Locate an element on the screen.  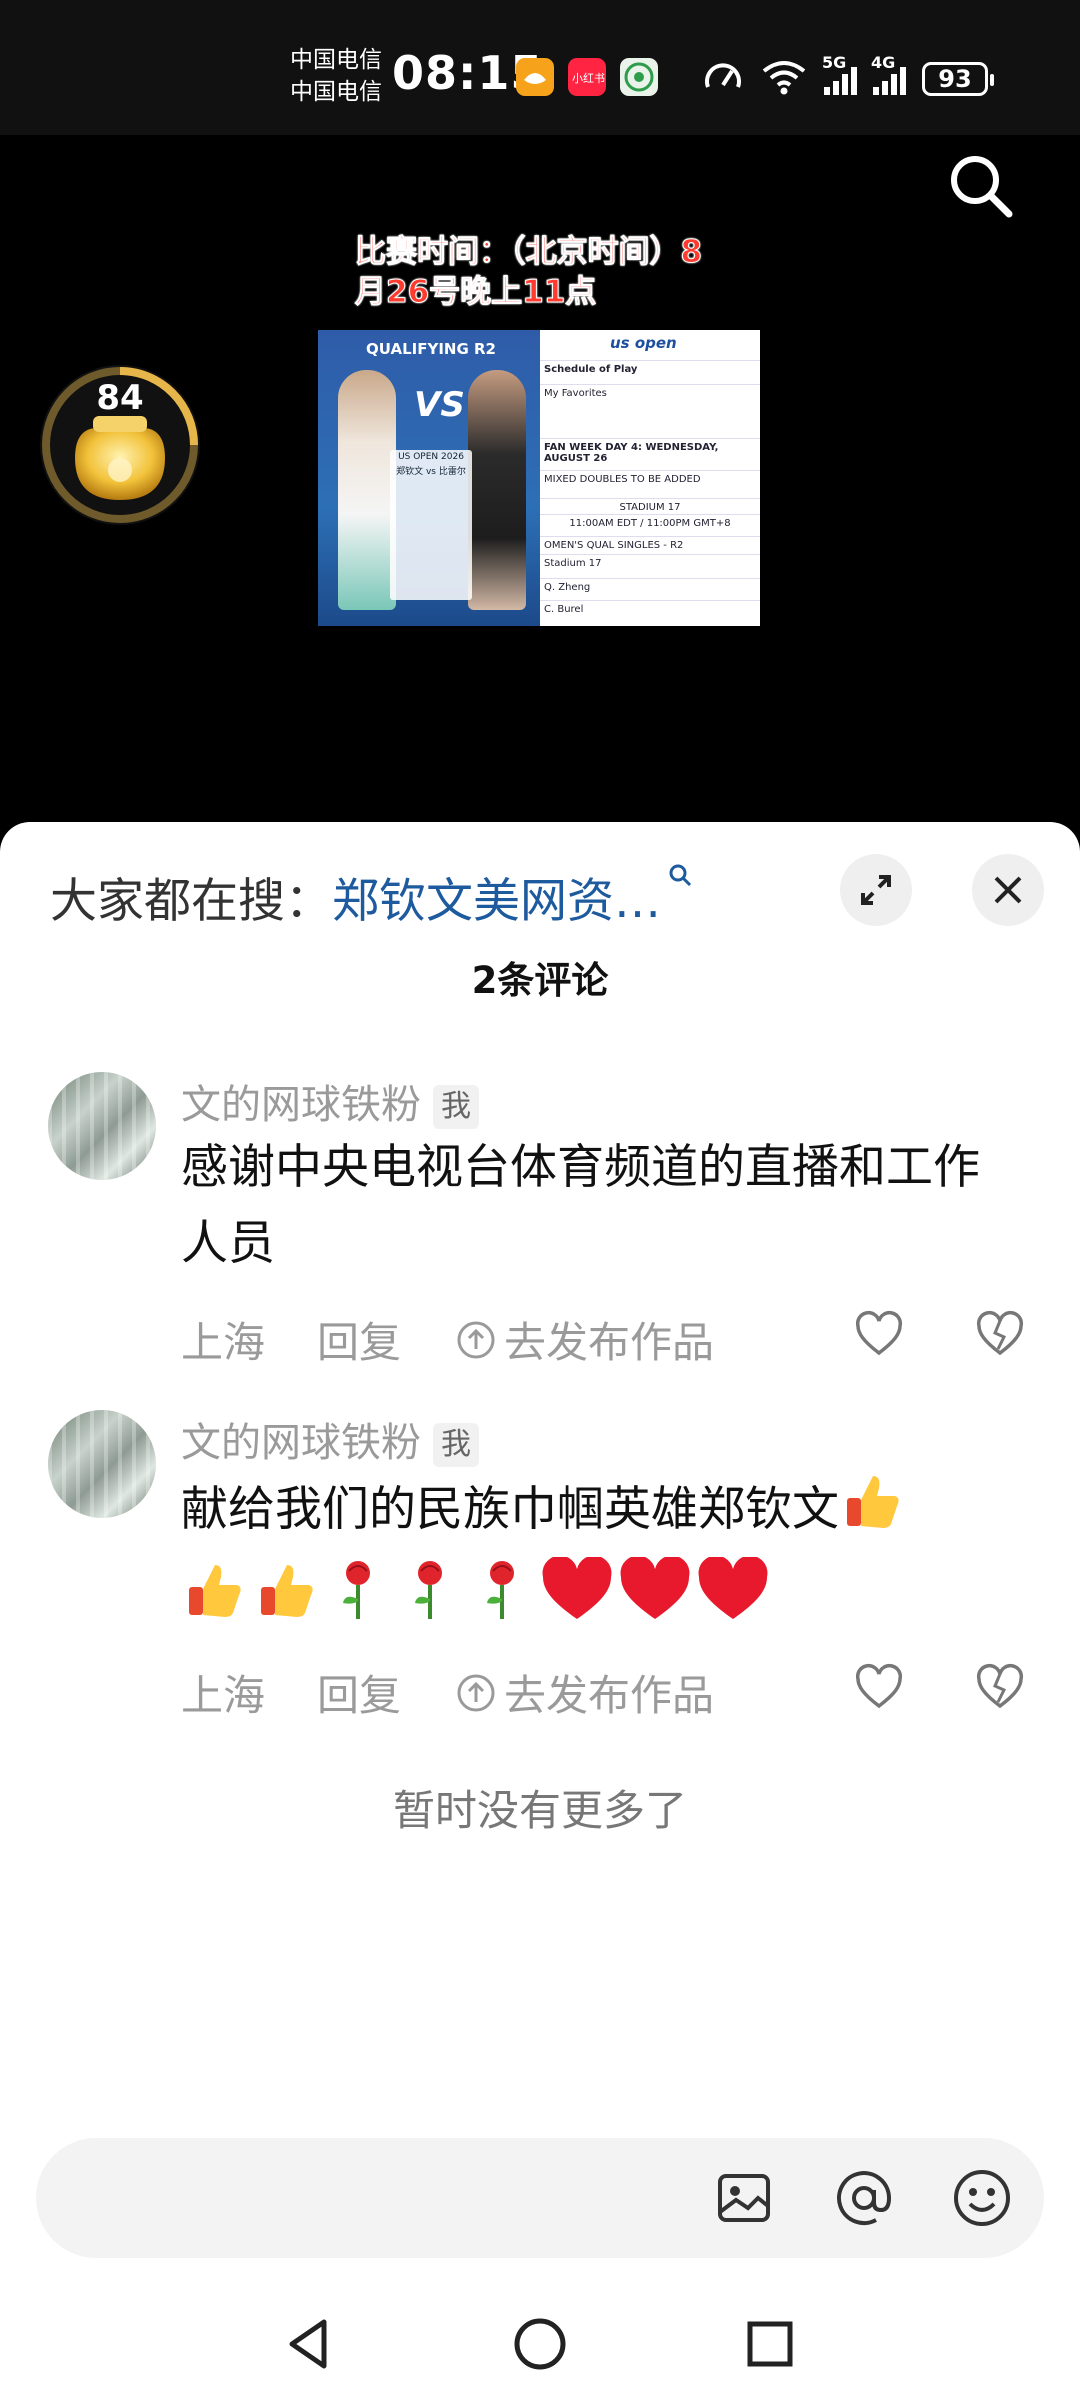
close-button is located at coordinates (1008, 890).